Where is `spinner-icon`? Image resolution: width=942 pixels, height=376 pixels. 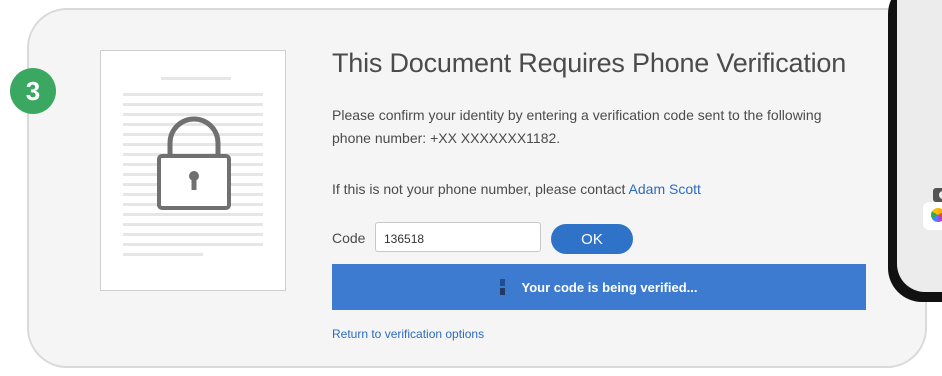
spinner-icon is located at coordinates (503, 287).